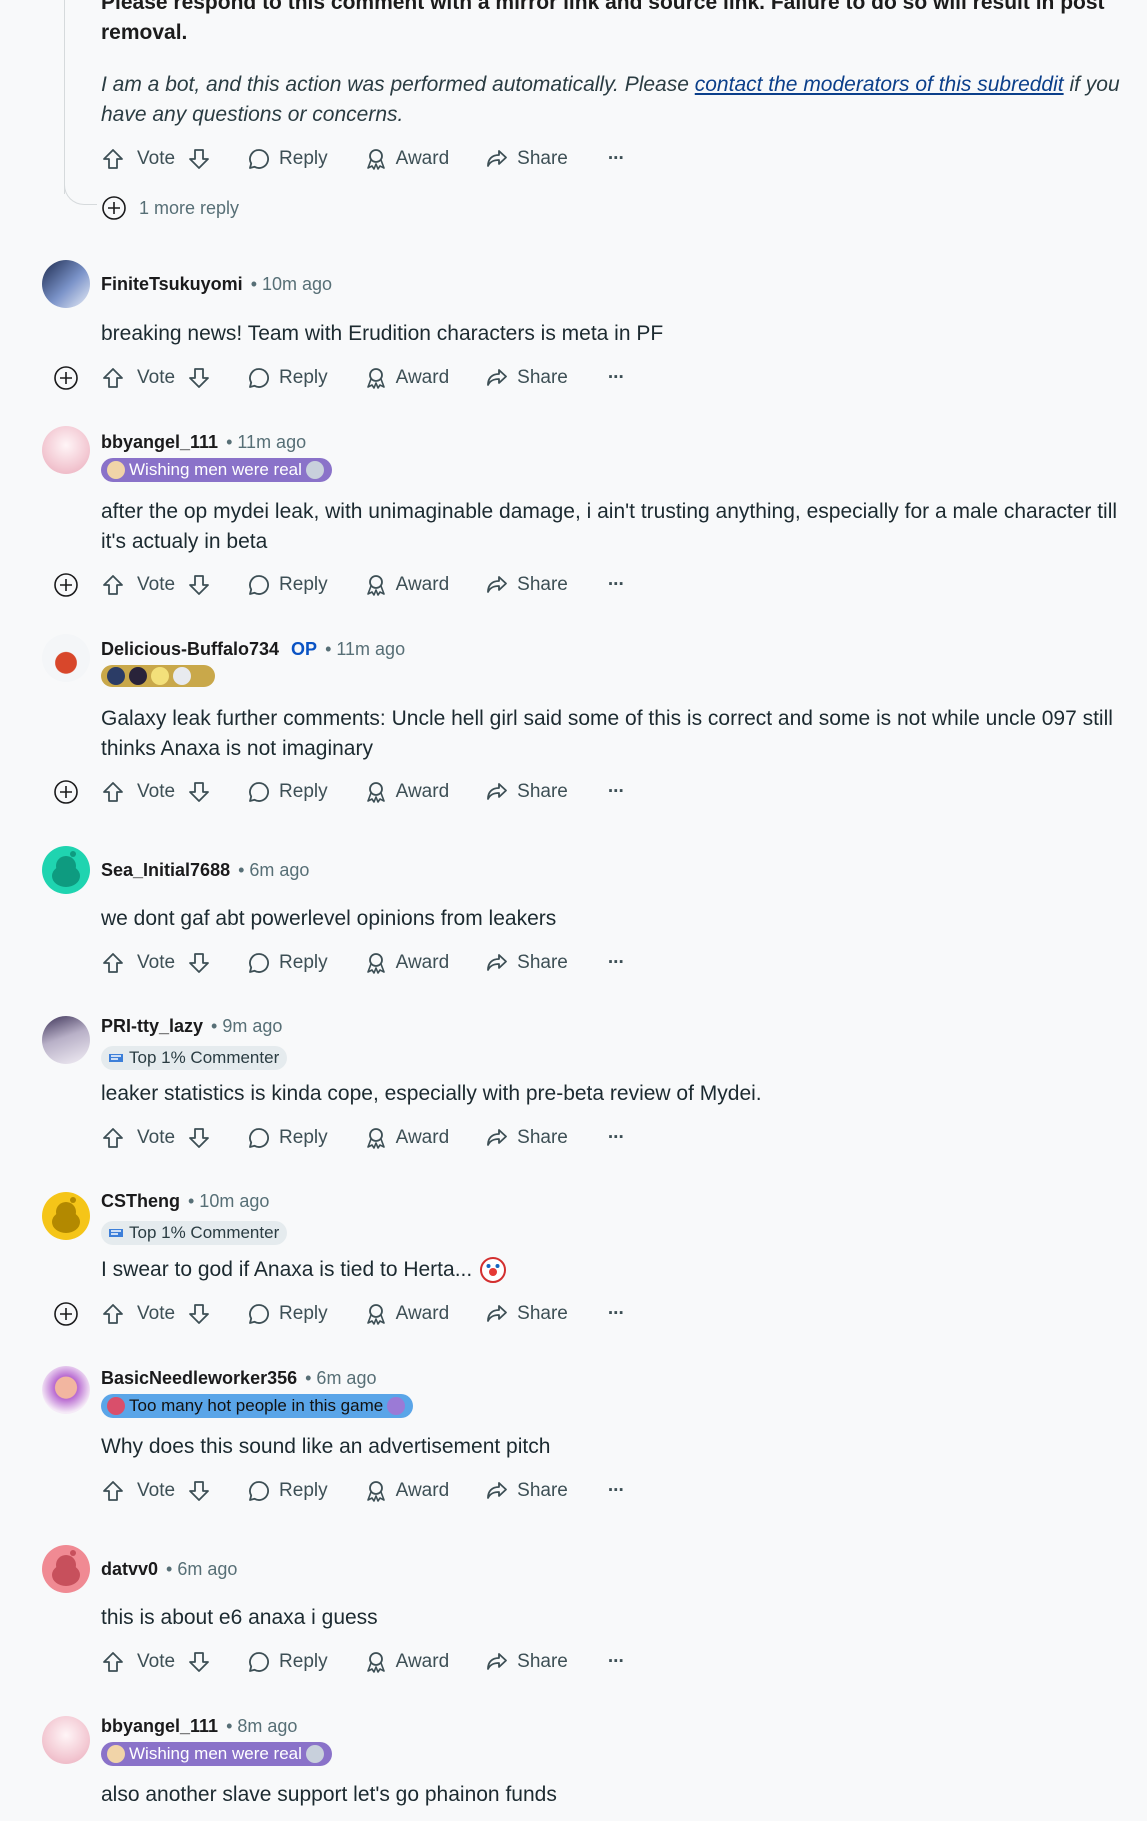 The image size is (1147, 1821). Describe the element at coordinates (172, 284) in the screenshot. I see `username: FiniteTsukuyomi` at that location.